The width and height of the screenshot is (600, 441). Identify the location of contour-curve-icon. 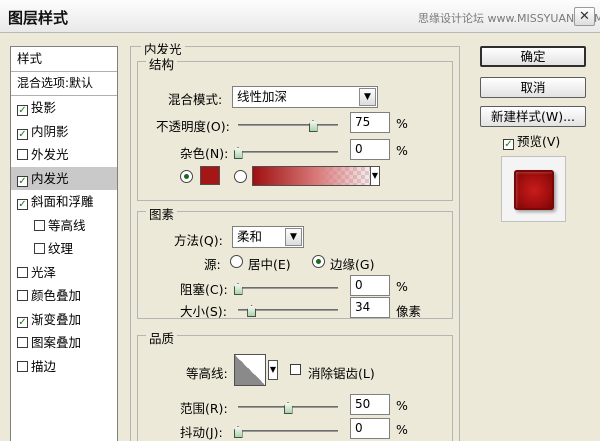
(250, 370).